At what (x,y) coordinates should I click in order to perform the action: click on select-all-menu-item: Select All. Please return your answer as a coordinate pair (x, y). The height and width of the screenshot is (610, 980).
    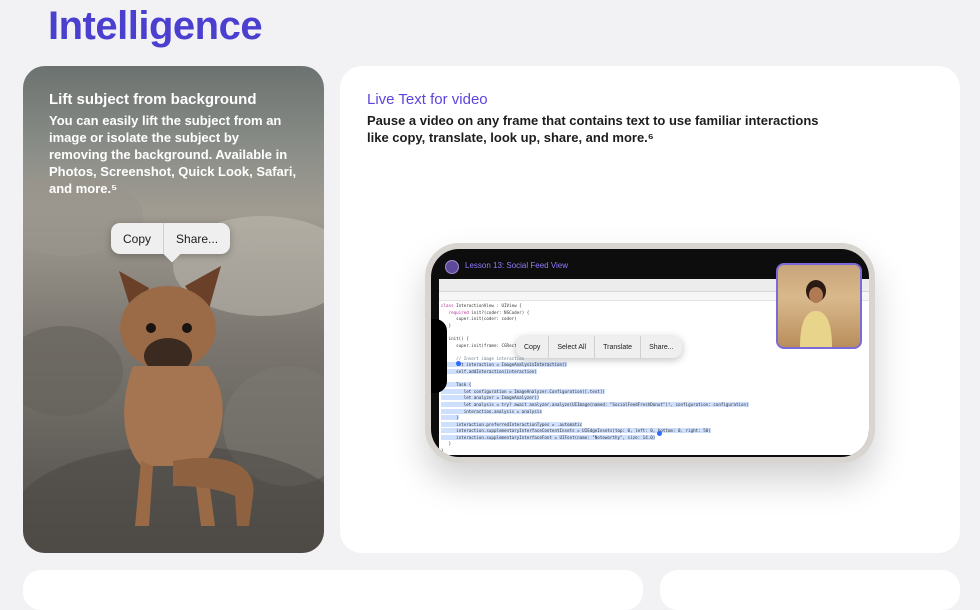
    Looking at the image, I should click on (572, 347).